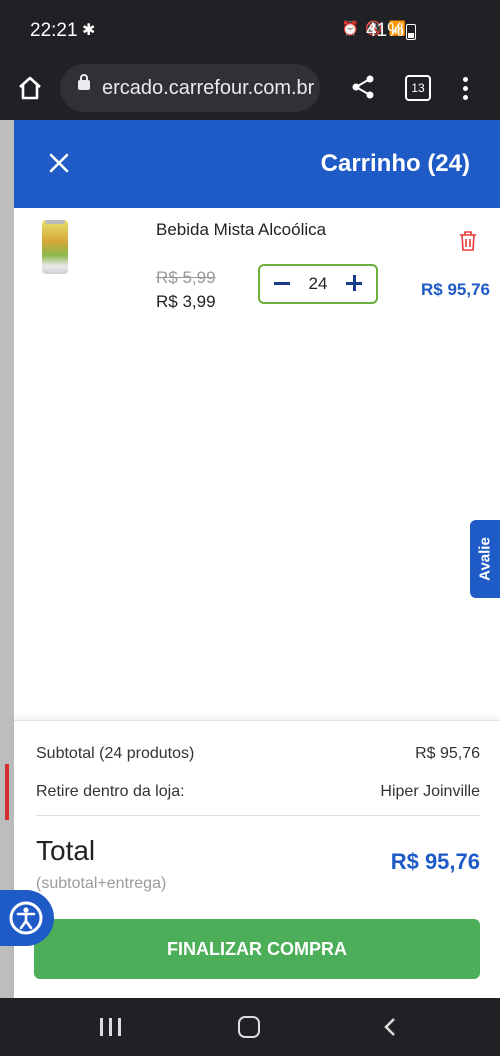  What do you see at coordinates (186, 301) in the screenshot?
I see `sale-price: R$ 3,99` at bounding box center [186, 301].